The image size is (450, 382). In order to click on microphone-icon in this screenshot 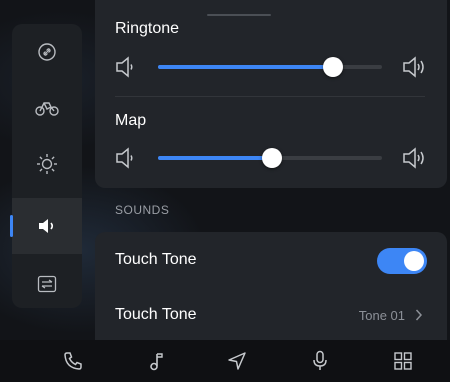, I will do `click(320, 360)`.